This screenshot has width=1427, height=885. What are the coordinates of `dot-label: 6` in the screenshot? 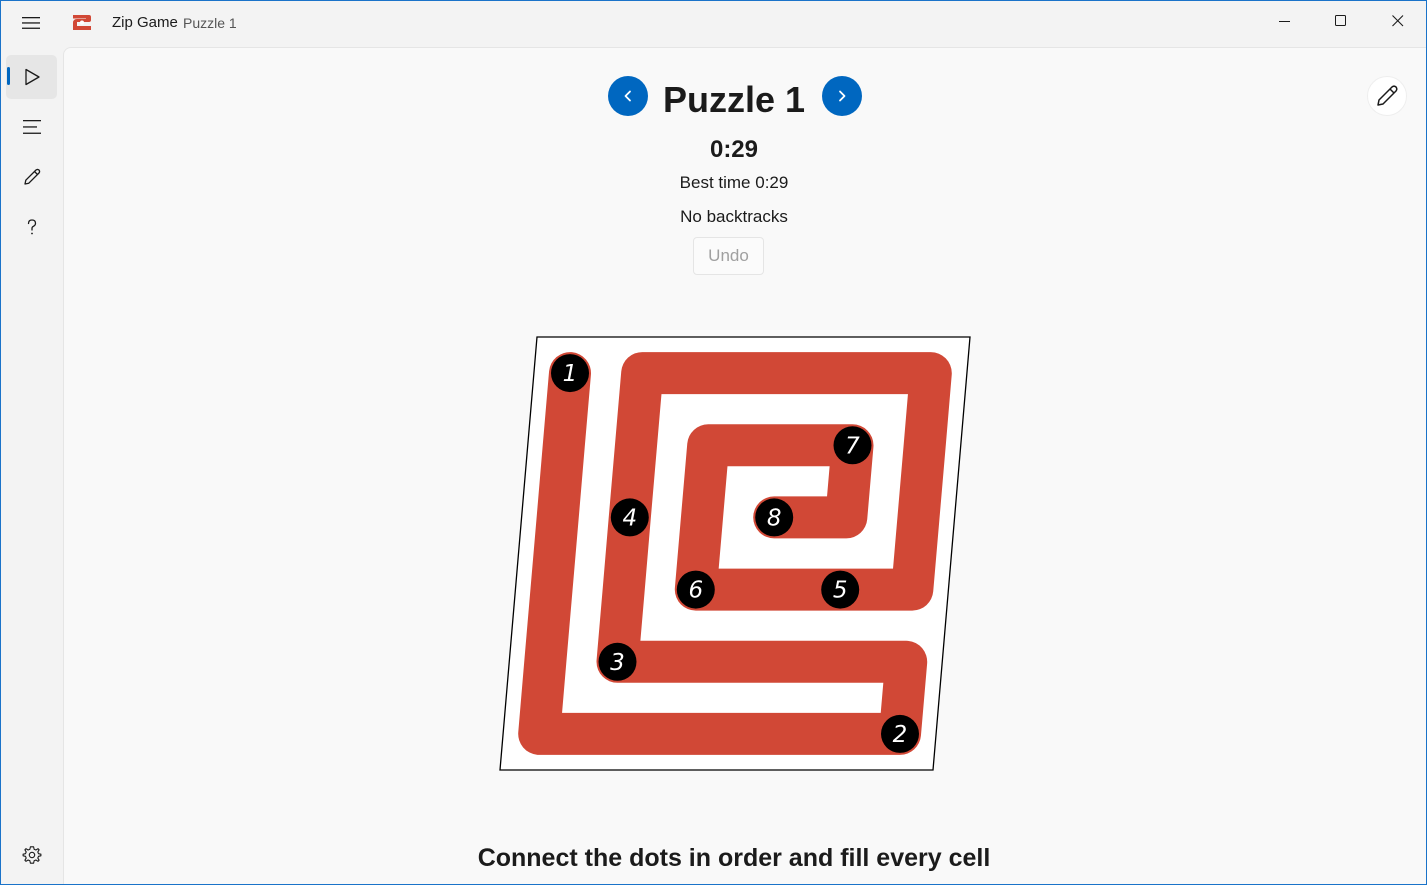 It's located at (695, 591).